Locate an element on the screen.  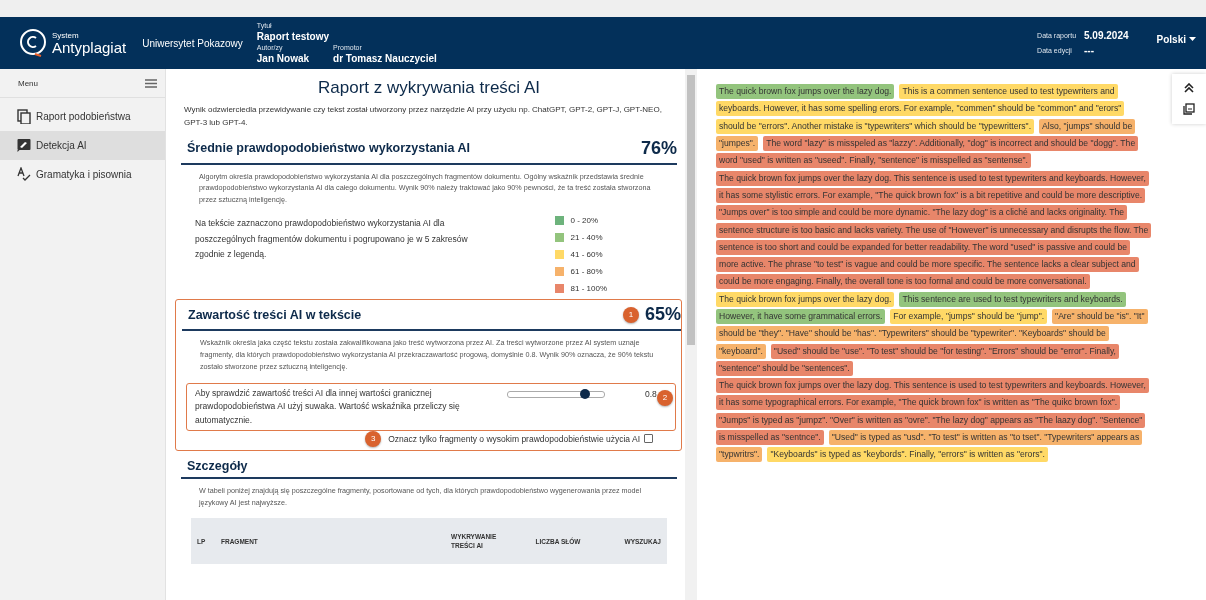
legend-label: 21 - 40% is located at coordinates (586, 238).